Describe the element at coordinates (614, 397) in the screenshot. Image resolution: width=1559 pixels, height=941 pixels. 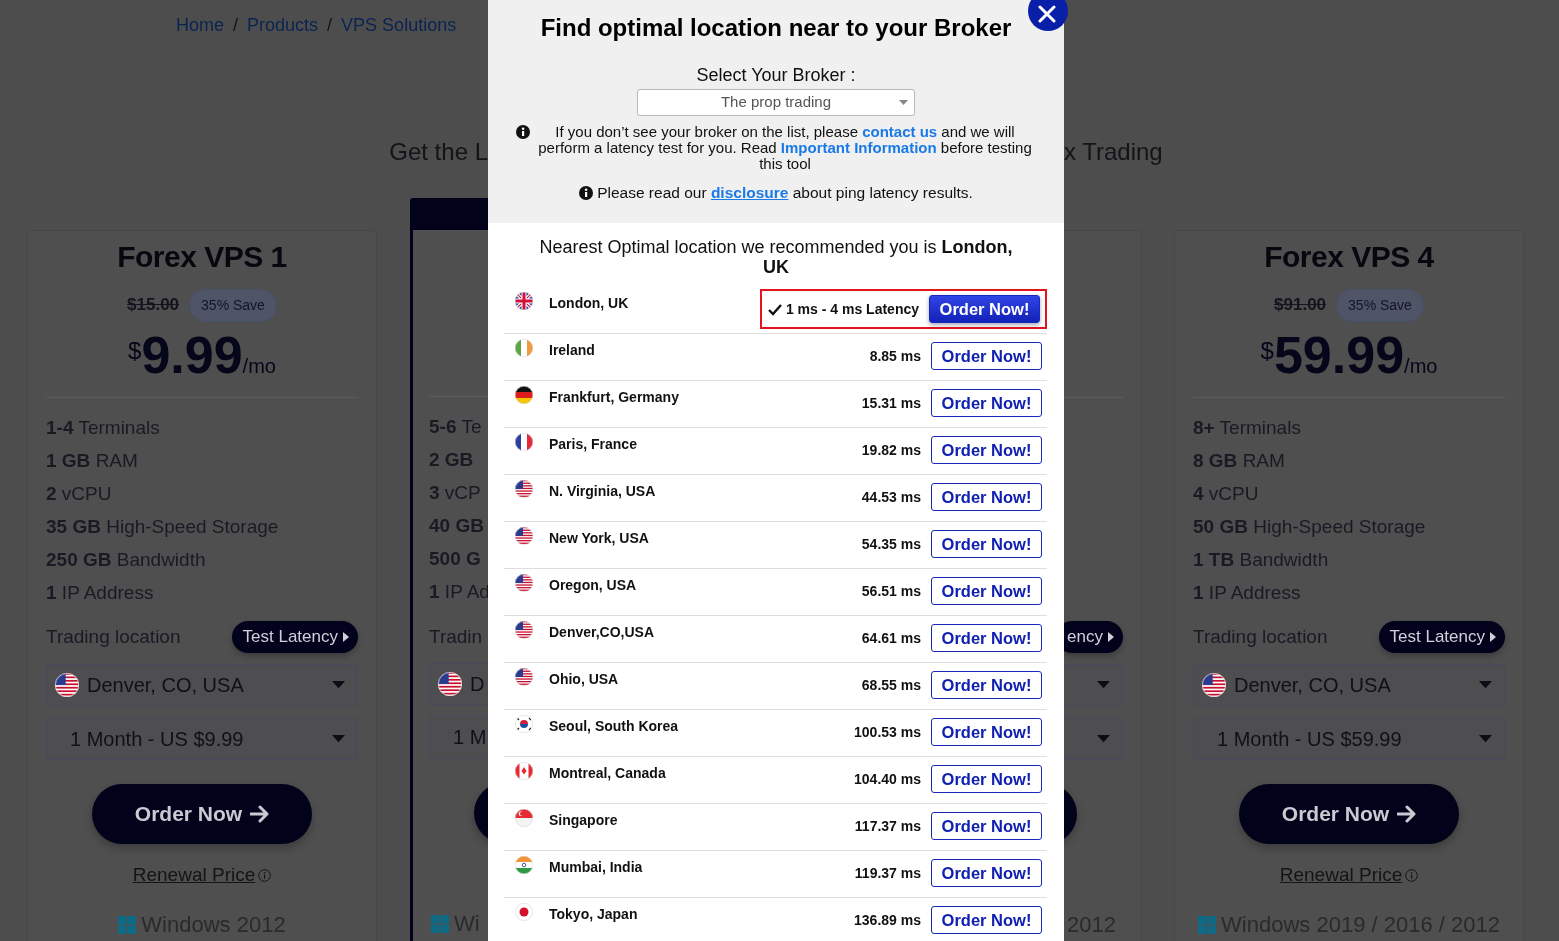
I see `location-name: Frankfurt, Germany` at that location.